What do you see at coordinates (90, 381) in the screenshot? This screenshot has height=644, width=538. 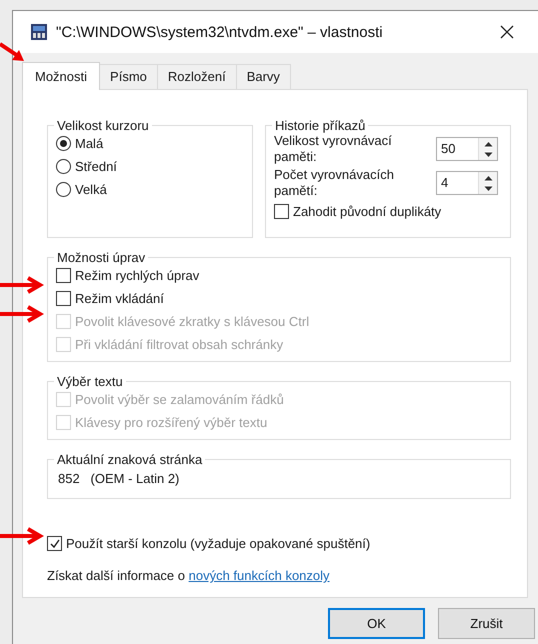 I see `group-title: Výběr textu` at bounding box center [90, 381].